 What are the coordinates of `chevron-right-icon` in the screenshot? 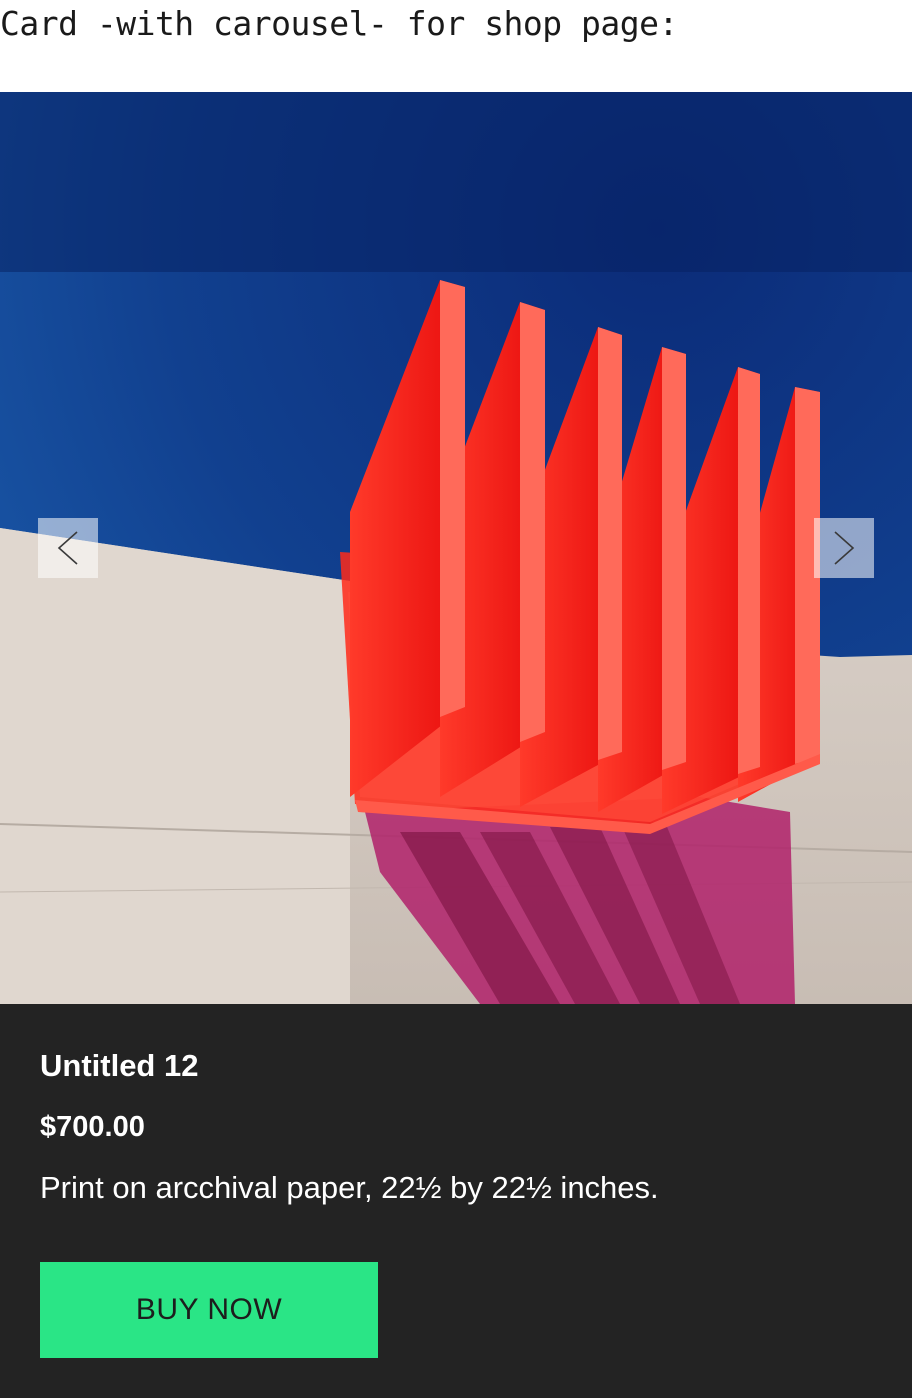 It's located at (844, 548).